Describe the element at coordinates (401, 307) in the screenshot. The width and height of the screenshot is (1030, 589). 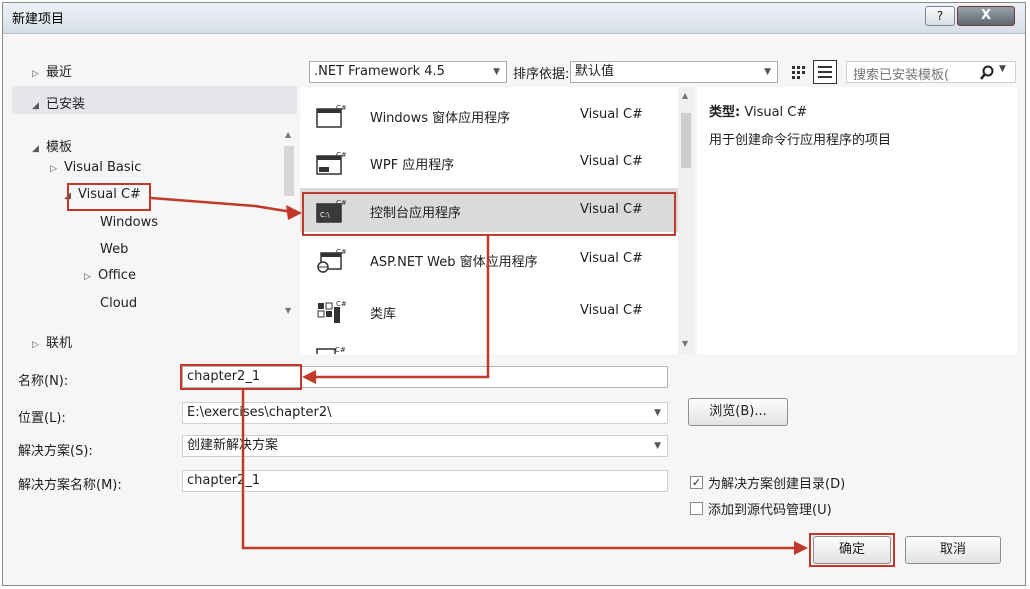
I see `arrow-console-to-name` at that location.